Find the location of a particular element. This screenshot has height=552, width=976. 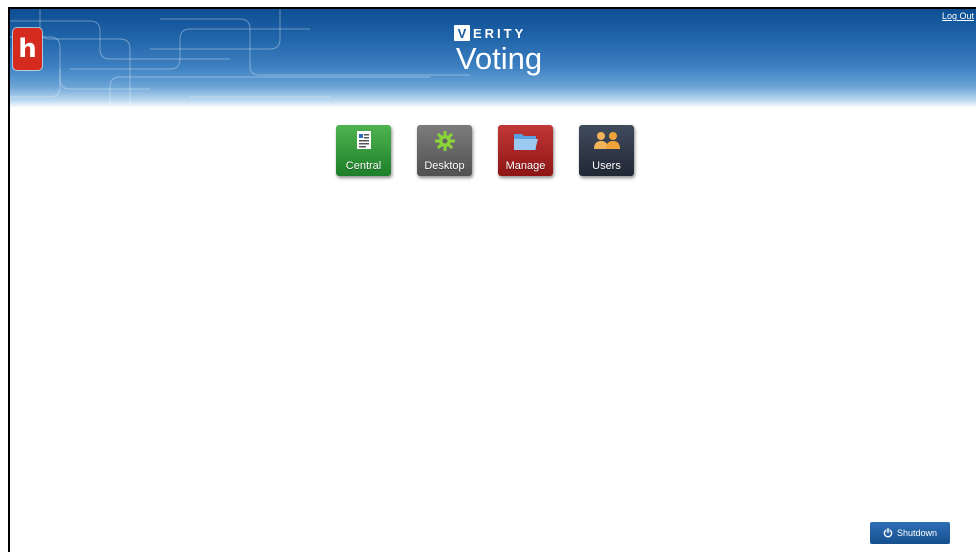

shutdown-label: Shutdown is located at coordinates (917, 533).